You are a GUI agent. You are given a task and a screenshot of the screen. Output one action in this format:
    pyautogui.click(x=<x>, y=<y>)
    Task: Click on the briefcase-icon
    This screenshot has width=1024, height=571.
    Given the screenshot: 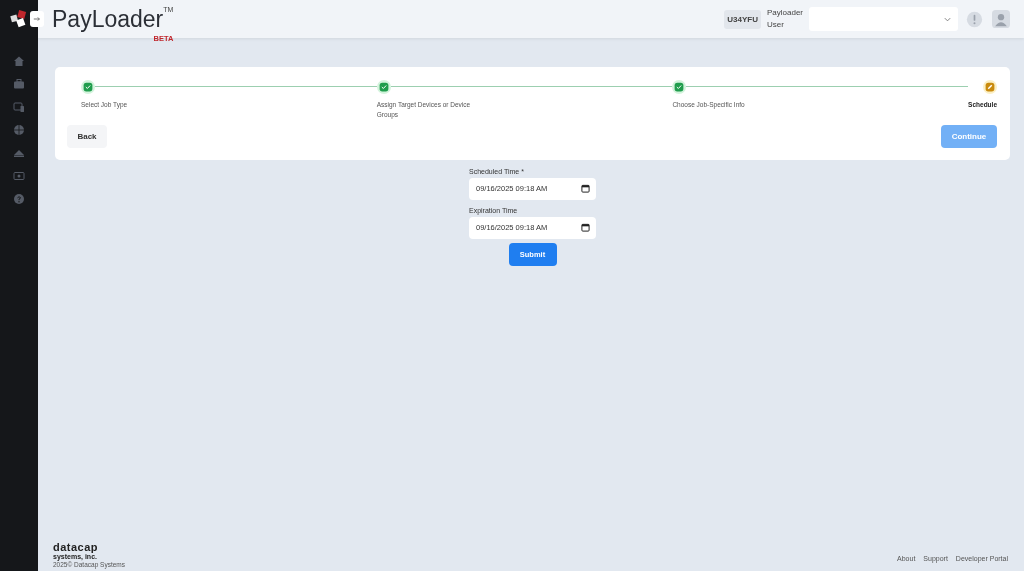 What is the action you would take?
    pyautogui.click(x=19, y=84)
    